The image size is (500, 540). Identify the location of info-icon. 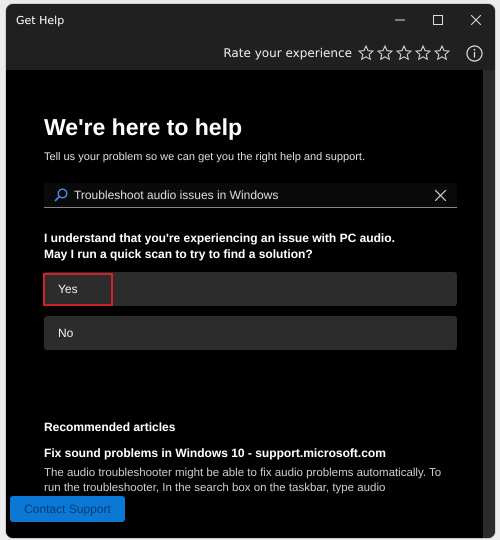
(474, 53).